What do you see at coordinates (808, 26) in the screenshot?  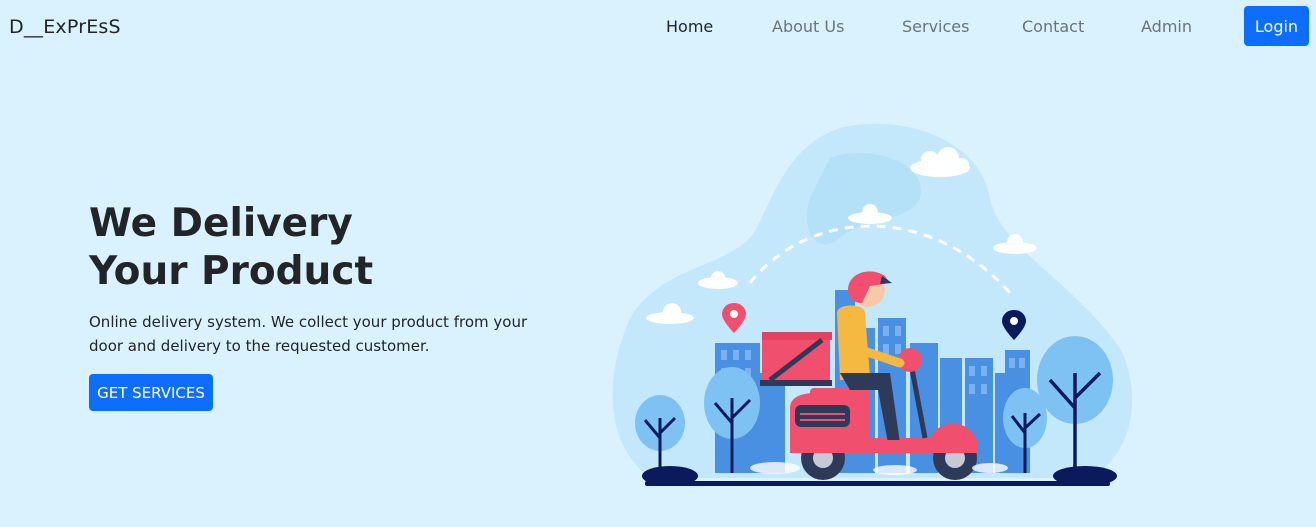 I see `nav-link-about-us: About Us` at bounding box center [808, 26].